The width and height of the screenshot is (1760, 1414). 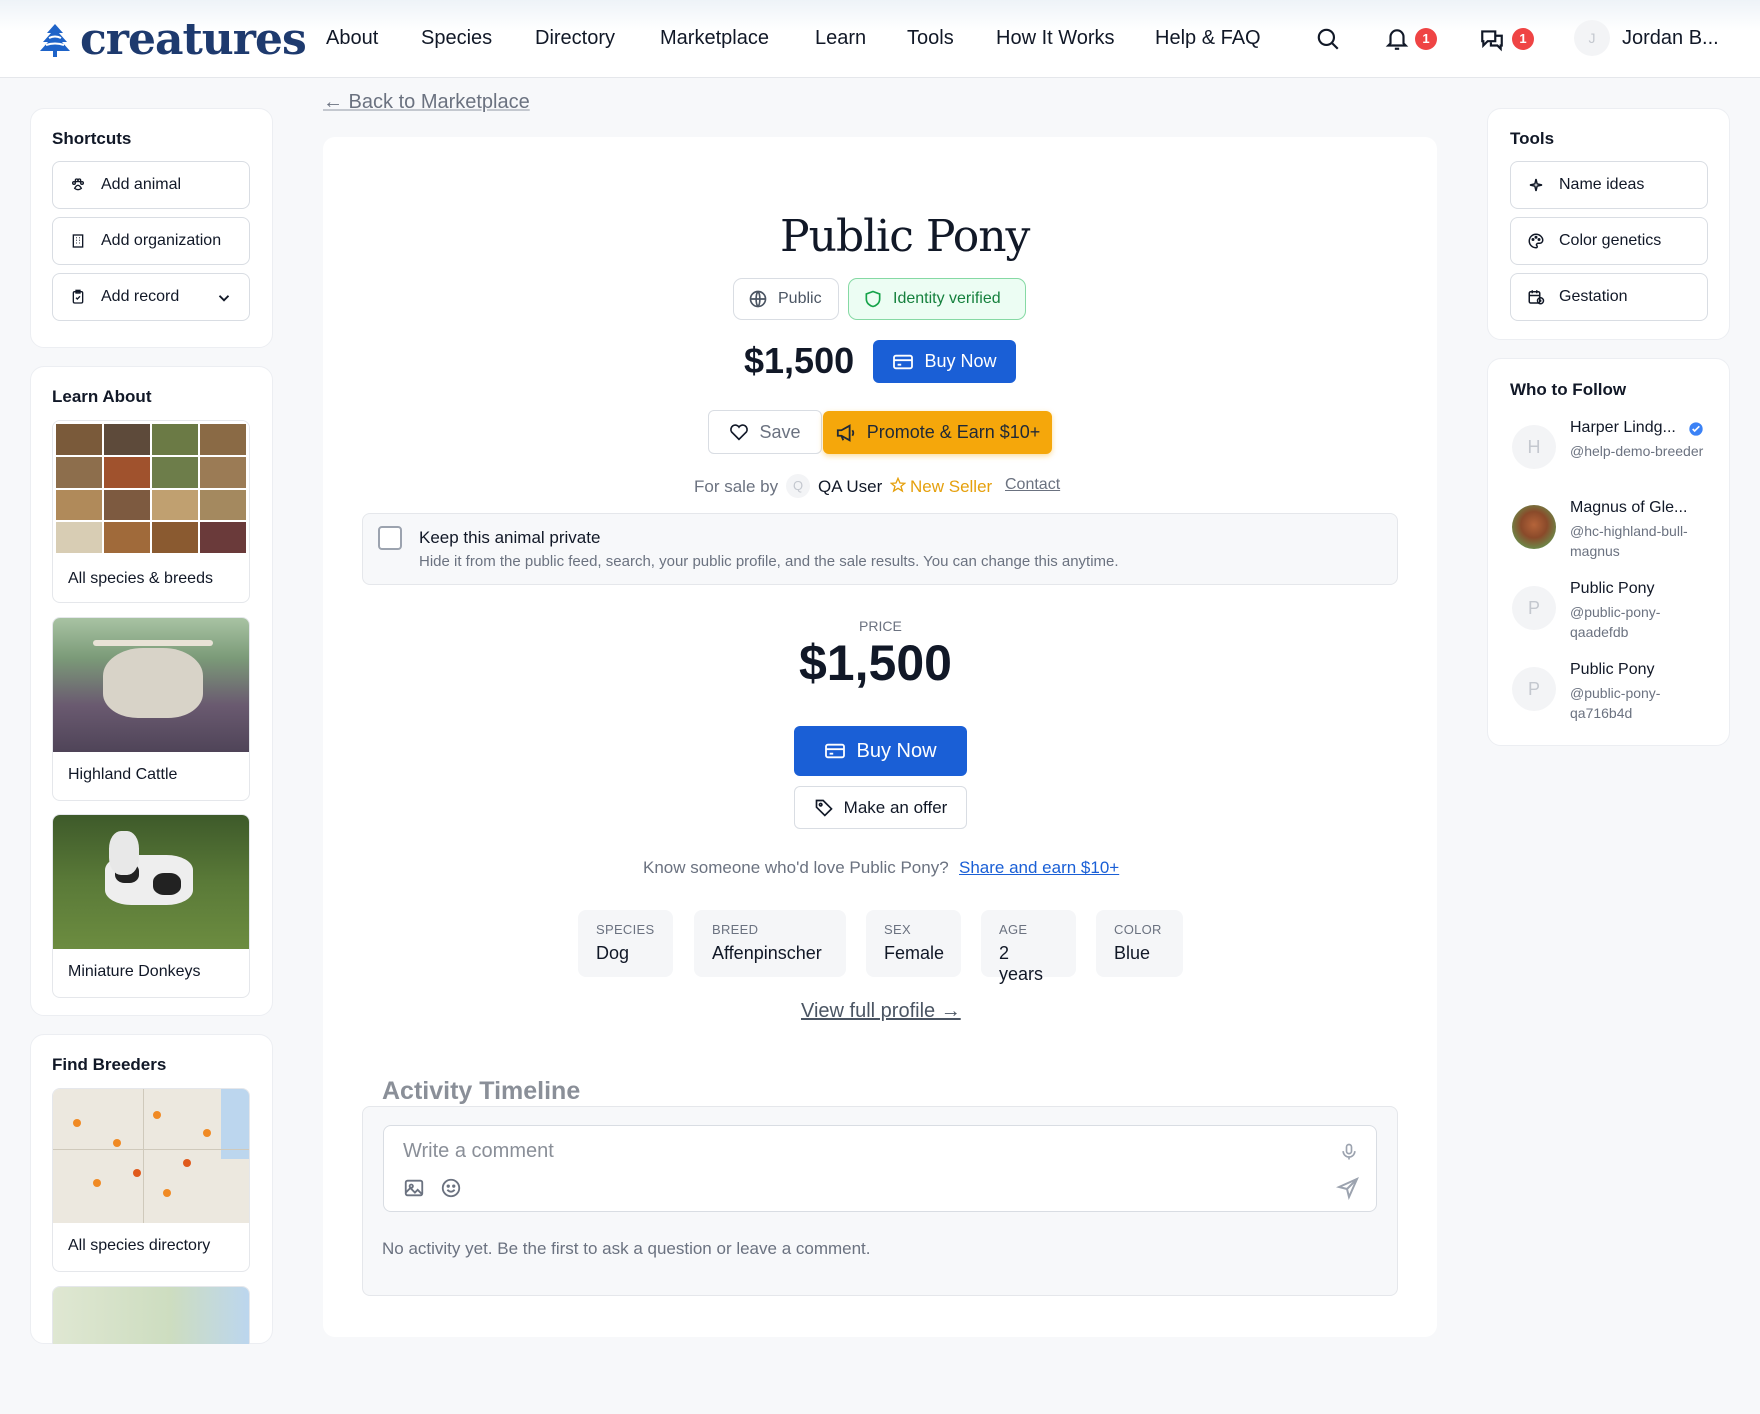 What do you see at coordinates (139, 1245) in the screenshot?
I see `breeder-map-label: All species directory` at bounding box center [139, 1245].